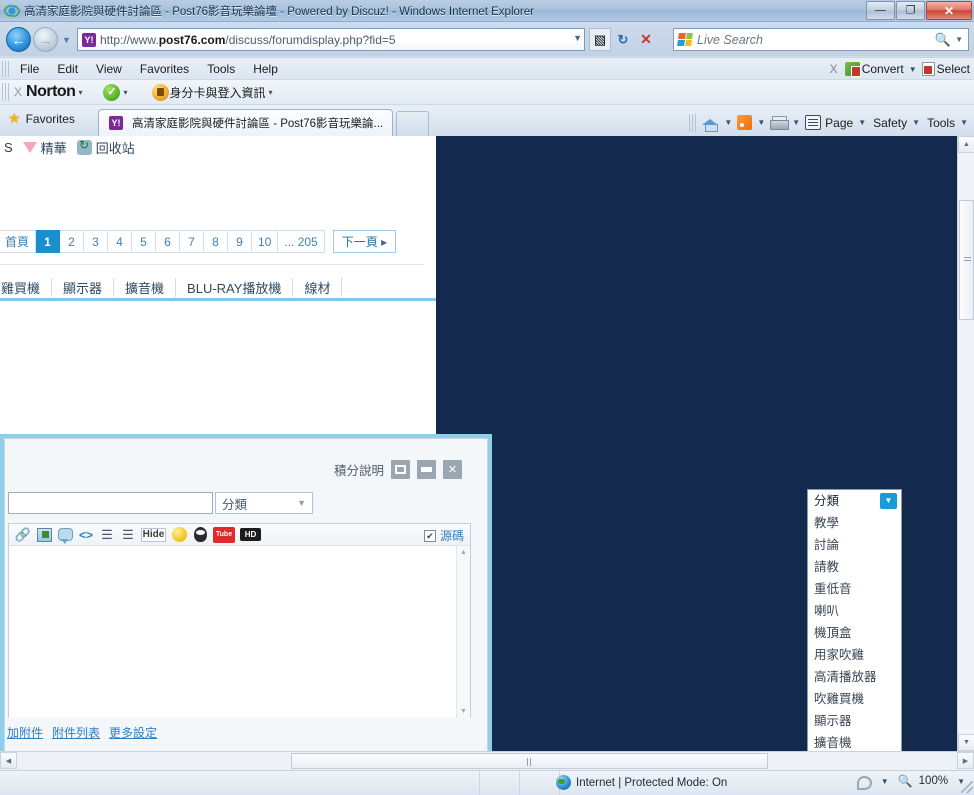 Image resolution: width=974 pixels, height=795 pixels. Describe the element at coordinates (965, 443) in the screenshot. I see `page-vertical-scrollbar: ▲ ▼` at that location.